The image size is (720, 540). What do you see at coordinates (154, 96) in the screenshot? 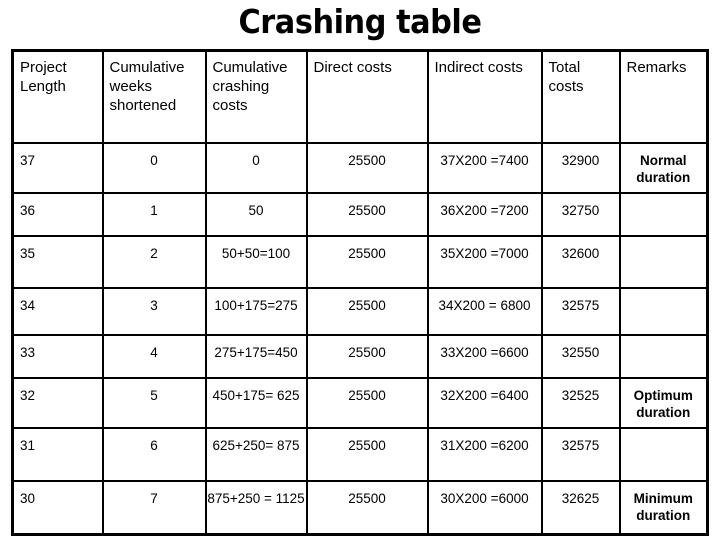
I see `header-cumulative-weeks-shortened: Cumulative weeks shortened` at bounding box center [154, 96].